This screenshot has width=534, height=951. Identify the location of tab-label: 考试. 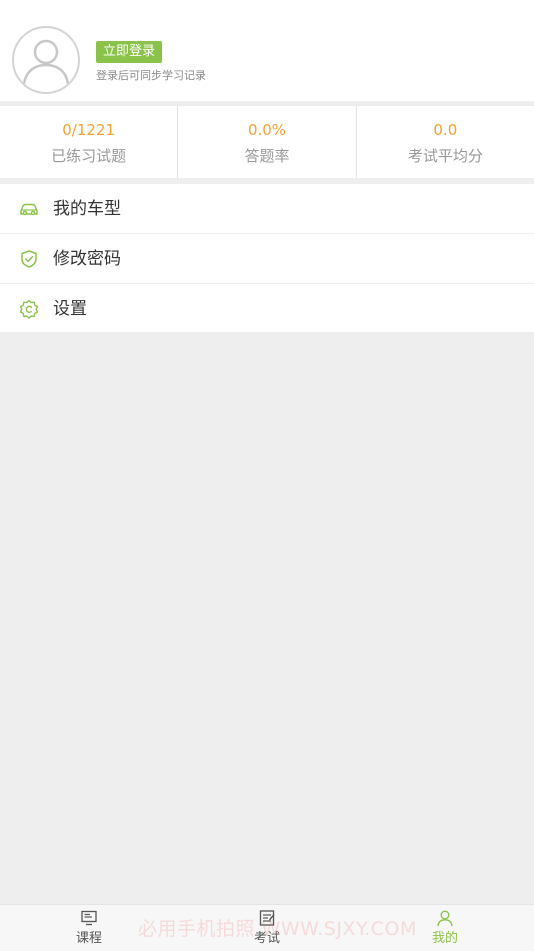
(266, 938).